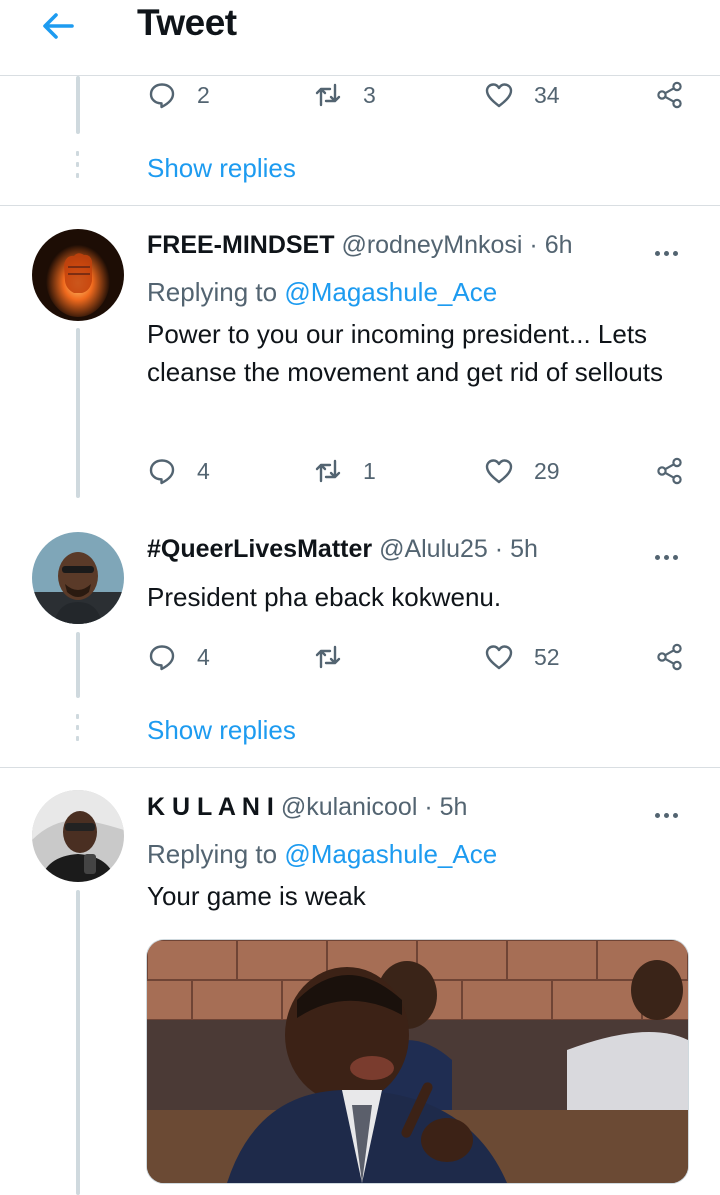  What do you see at coordinates (547, 656) in the screenshot?
I see `like-count: 52` at bounding box center [547, 656].